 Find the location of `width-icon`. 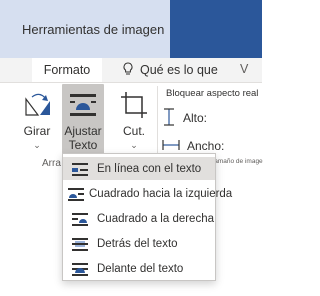

width-icon is located at coordinates (171, 146).